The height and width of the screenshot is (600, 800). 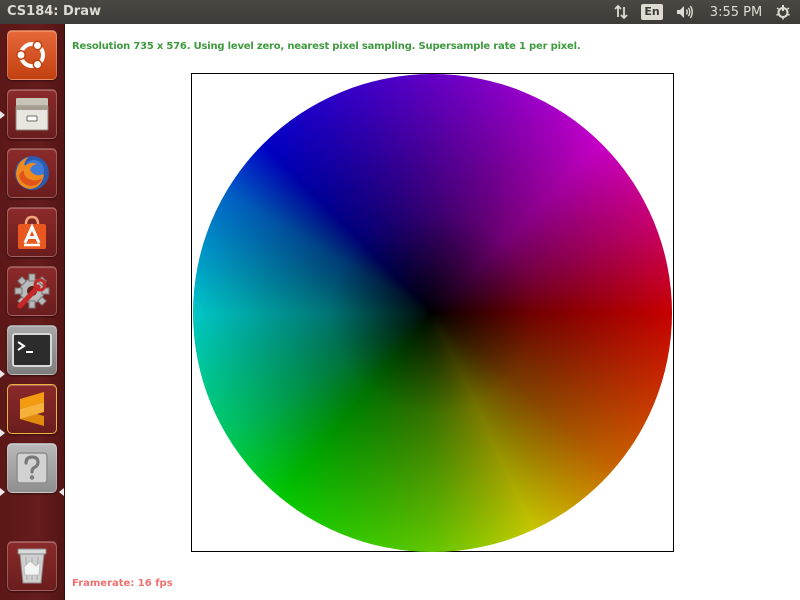 I want to click on speaker-volume-icon, so click(x=685, y=12).